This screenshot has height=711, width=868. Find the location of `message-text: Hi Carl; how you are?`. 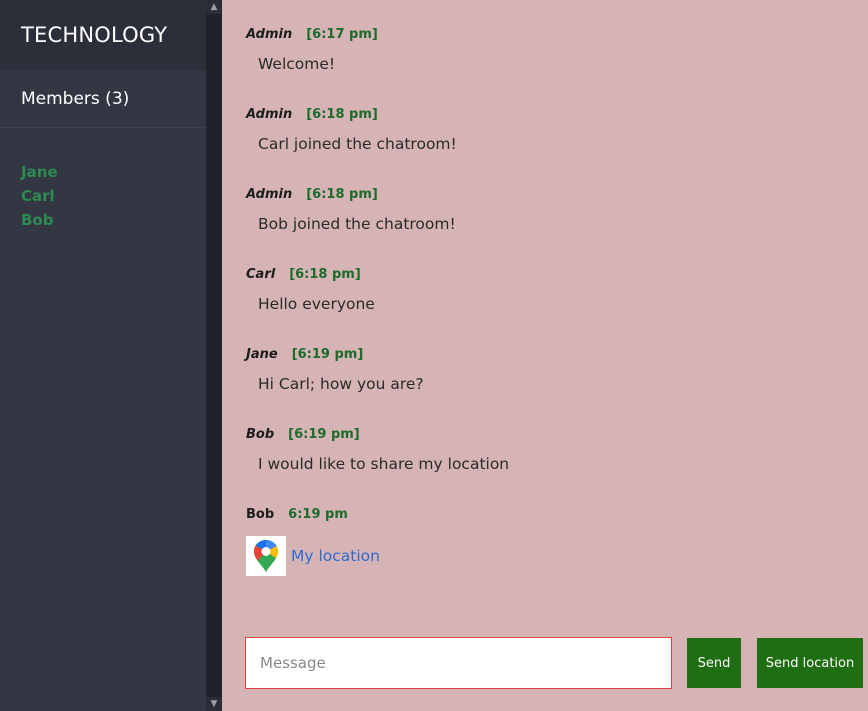

message-text: Hi Carl; how you are? is located at coordinates (341, 384).